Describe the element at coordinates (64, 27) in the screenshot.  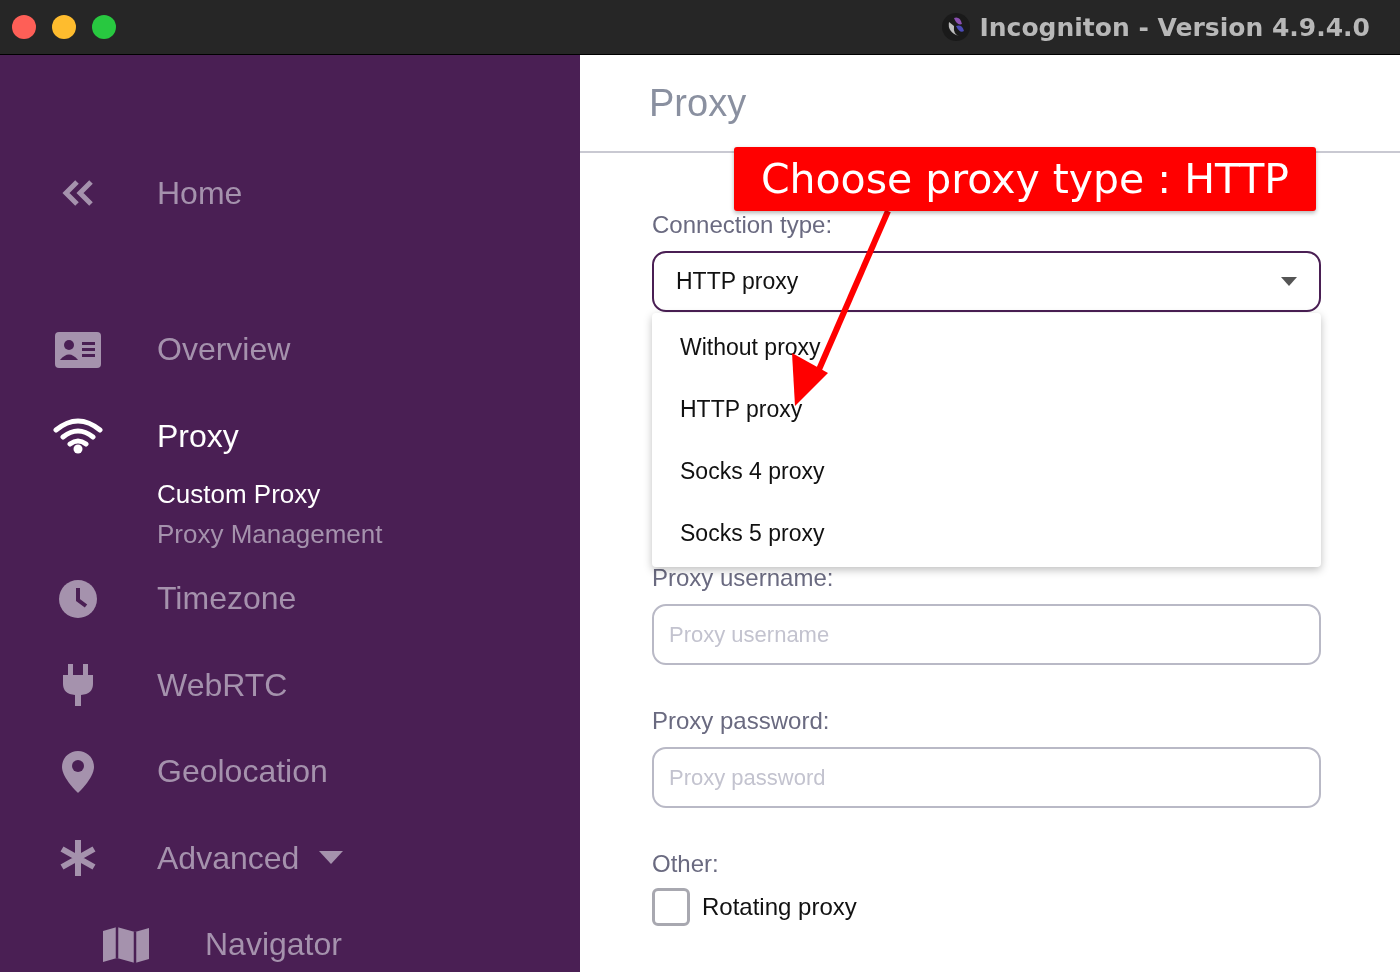
I see `minimize-button` at that location.